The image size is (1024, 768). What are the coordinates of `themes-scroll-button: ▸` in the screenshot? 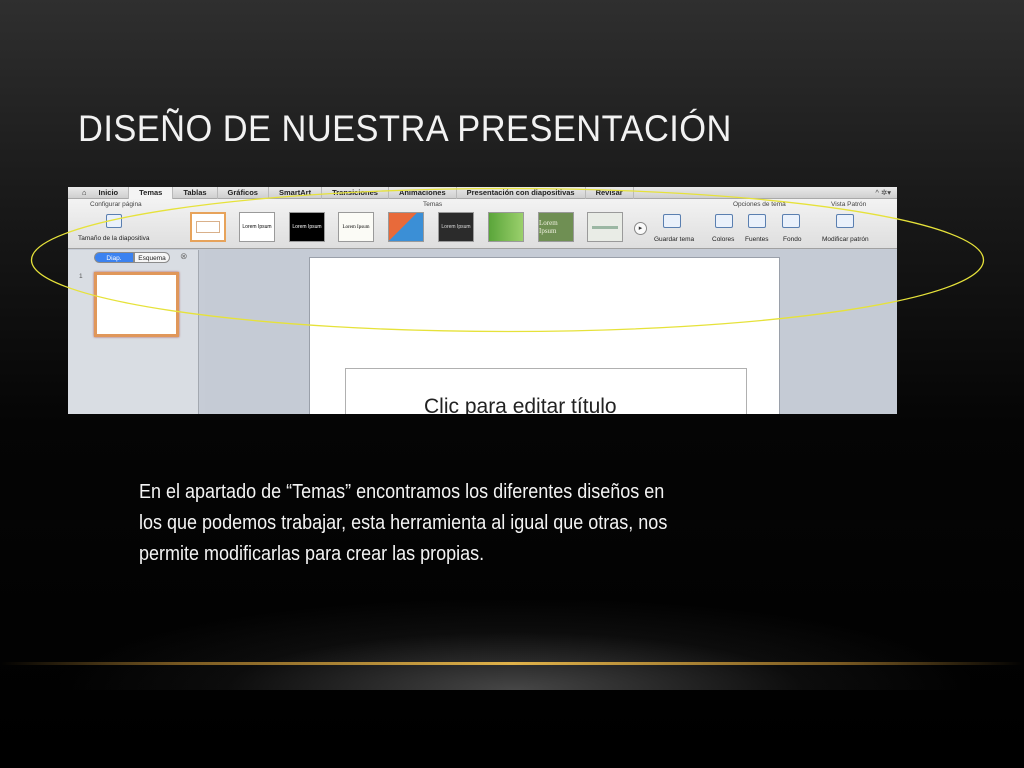 It's located at (640, 228).